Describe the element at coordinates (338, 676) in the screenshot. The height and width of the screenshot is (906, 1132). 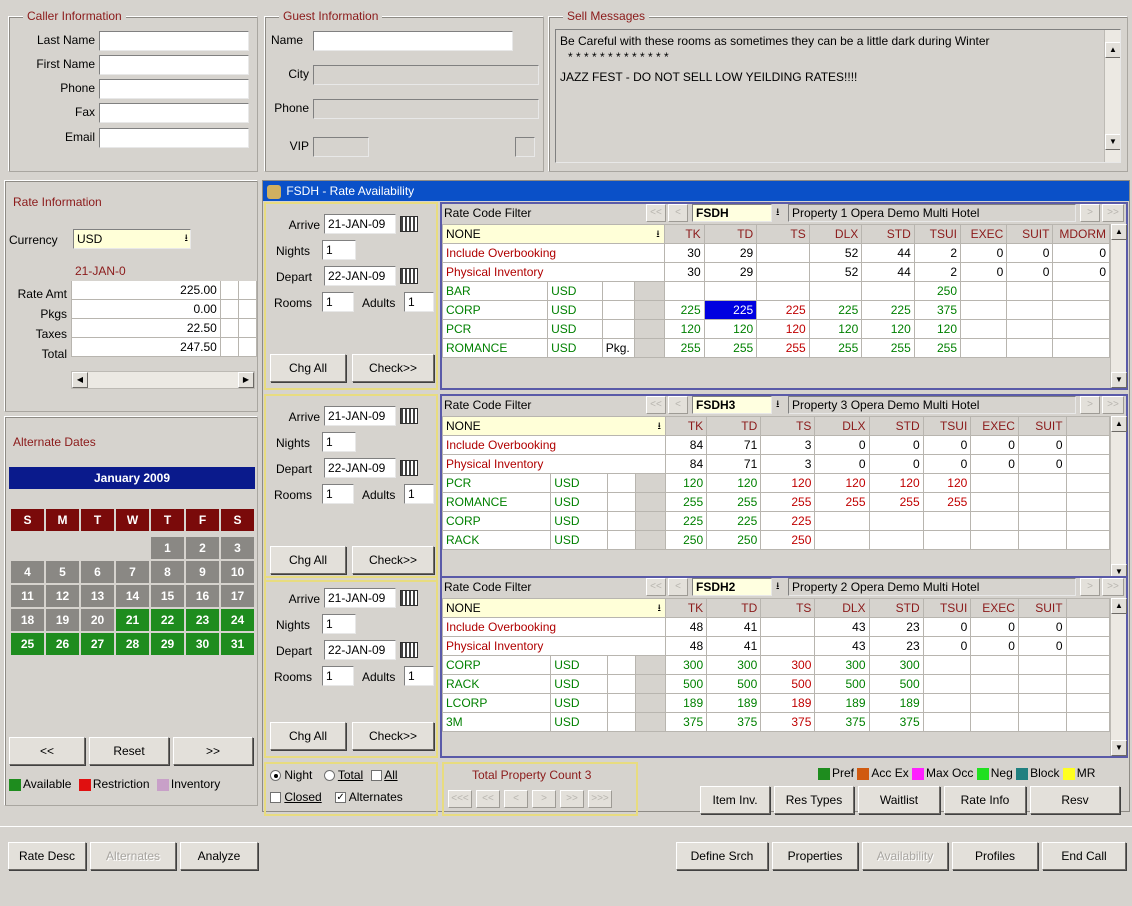
I see `rooms-field: 1` at that location.